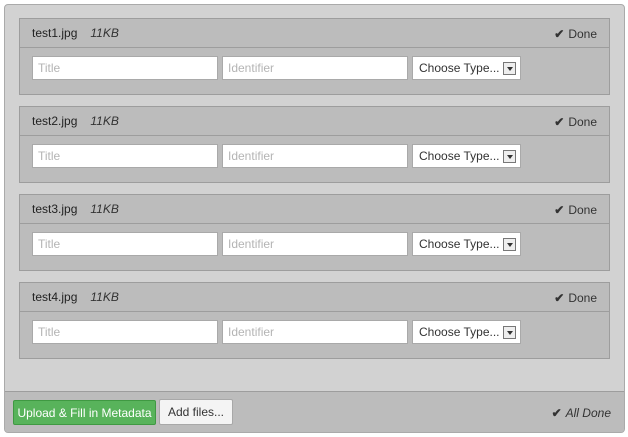 The width and height of the screenshot is (628, 437). I want to click on upload-button: Upload & Fill in Metadata, so click(84, 412).